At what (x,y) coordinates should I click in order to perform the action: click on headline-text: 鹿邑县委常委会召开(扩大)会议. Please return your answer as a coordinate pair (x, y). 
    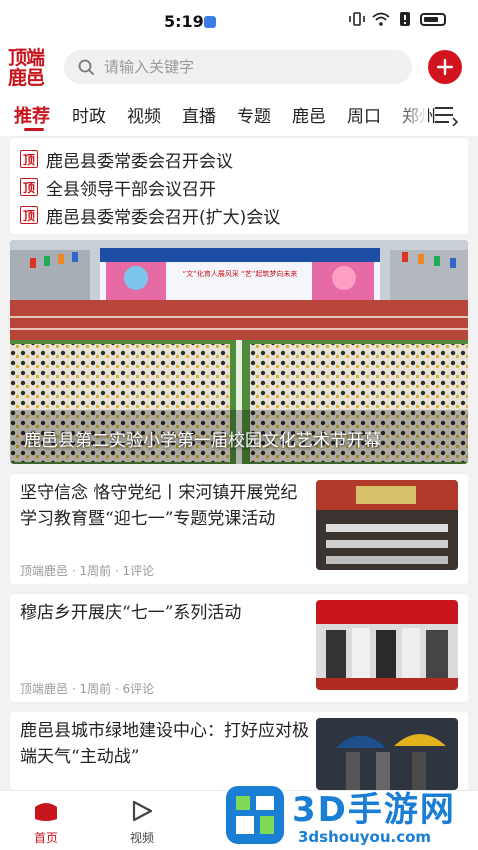
    Looking at the image, I should click on (163, 217).